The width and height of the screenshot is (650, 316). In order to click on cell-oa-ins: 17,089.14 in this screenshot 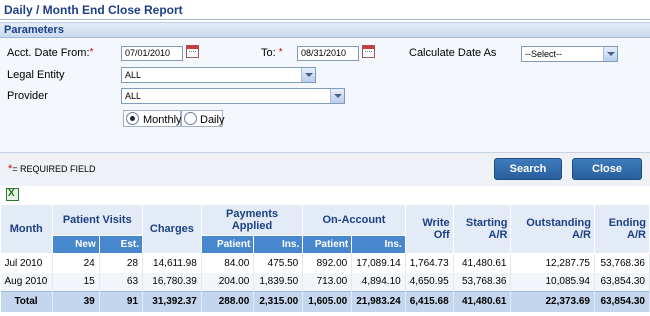, I will do `click(378, 263)`.